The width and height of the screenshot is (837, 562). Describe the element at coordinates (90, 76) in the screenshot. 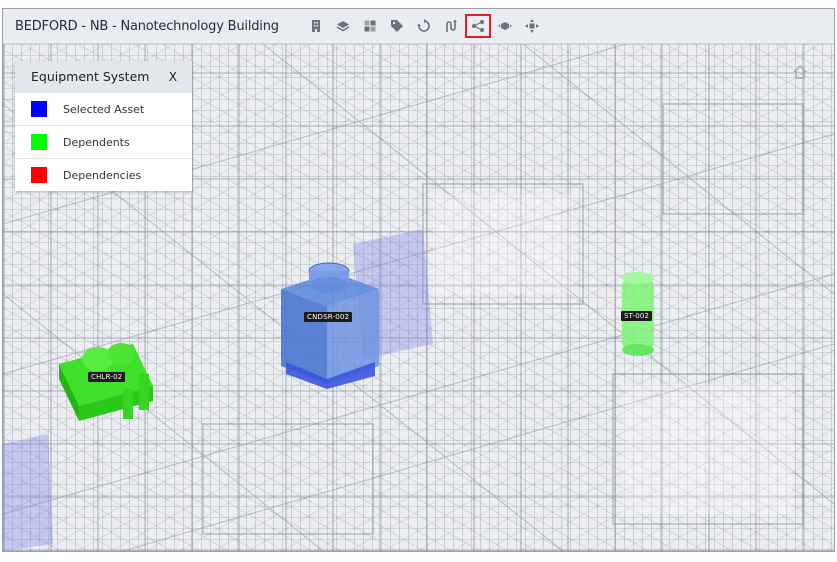

I see `legend-title: Equipment System` at that location.